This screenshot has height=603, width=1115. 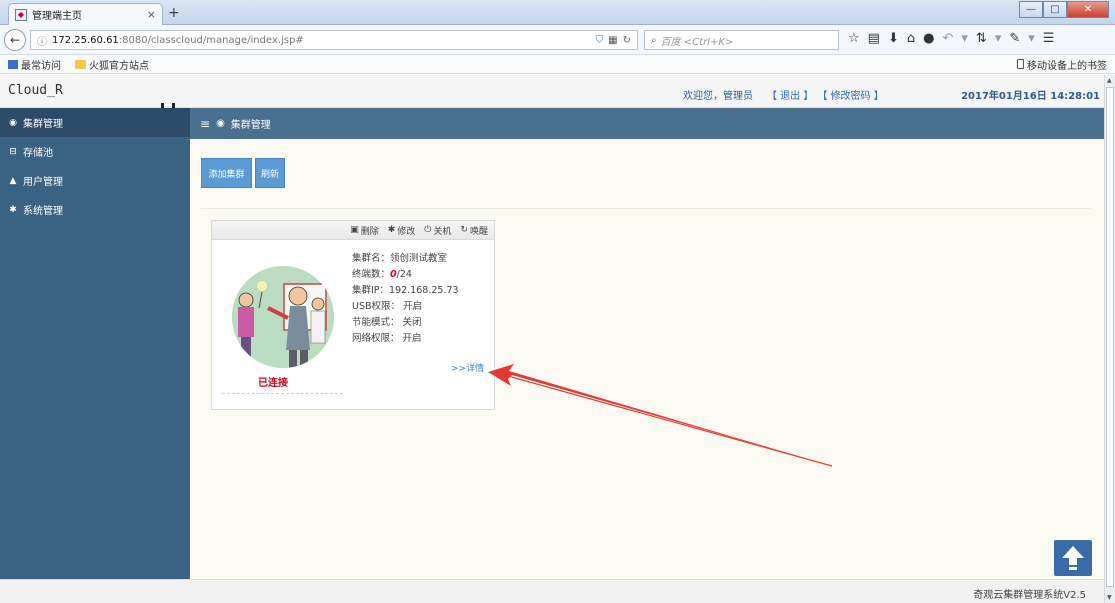 I want to click on change-password-link: 【 修改密码 】, so click(x=850, y=94).